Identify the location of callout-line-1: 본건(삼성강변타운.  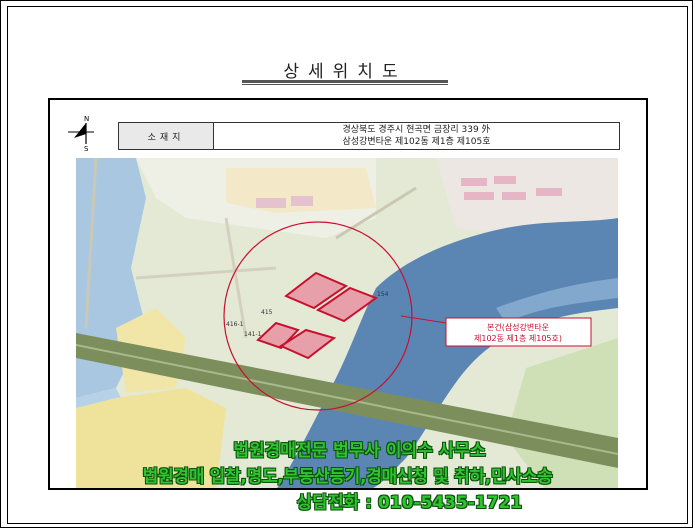
(518, 327).